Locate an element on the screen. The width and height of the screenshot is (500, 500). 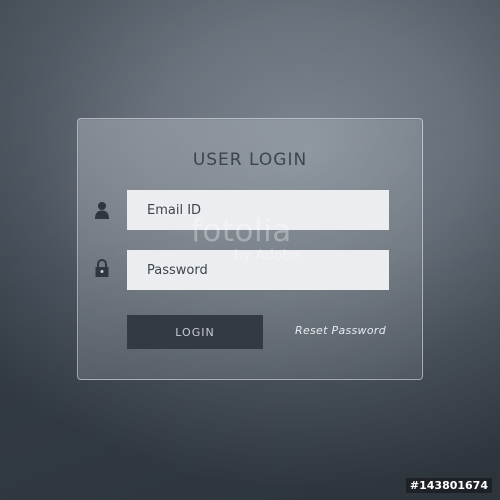
password-field is located at coordinates (258, 270).